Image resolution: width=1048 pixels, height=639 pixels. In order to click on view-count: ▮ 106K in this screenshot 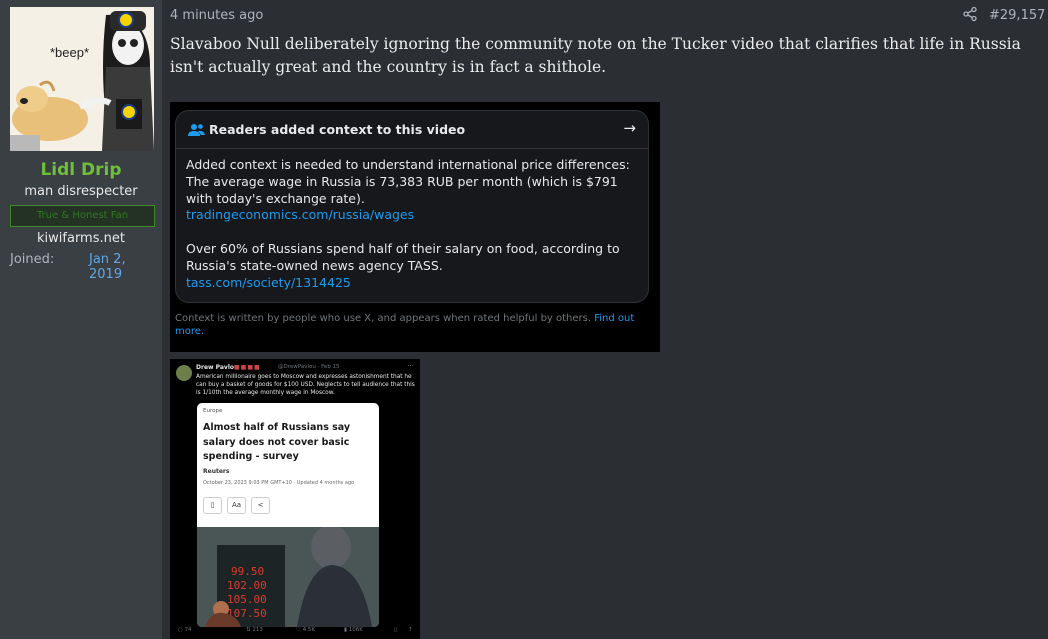, I will do `click(353, 630)`.